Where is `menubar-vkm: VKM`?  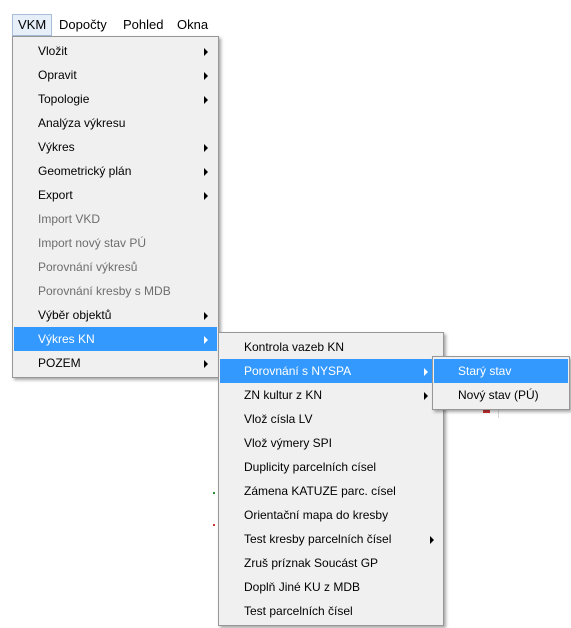
menubar-vkm: VKM is located at coordinates (32, 25).